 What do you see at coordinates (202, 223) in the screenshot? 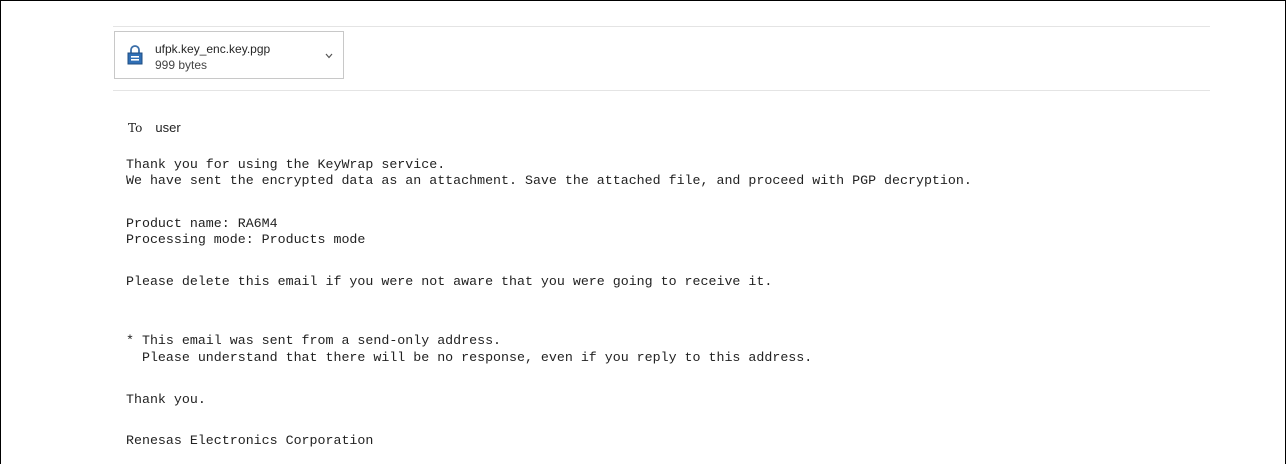
I see `body-line-product-name: Product name: RA6M4` at bounding box center [202, 223].